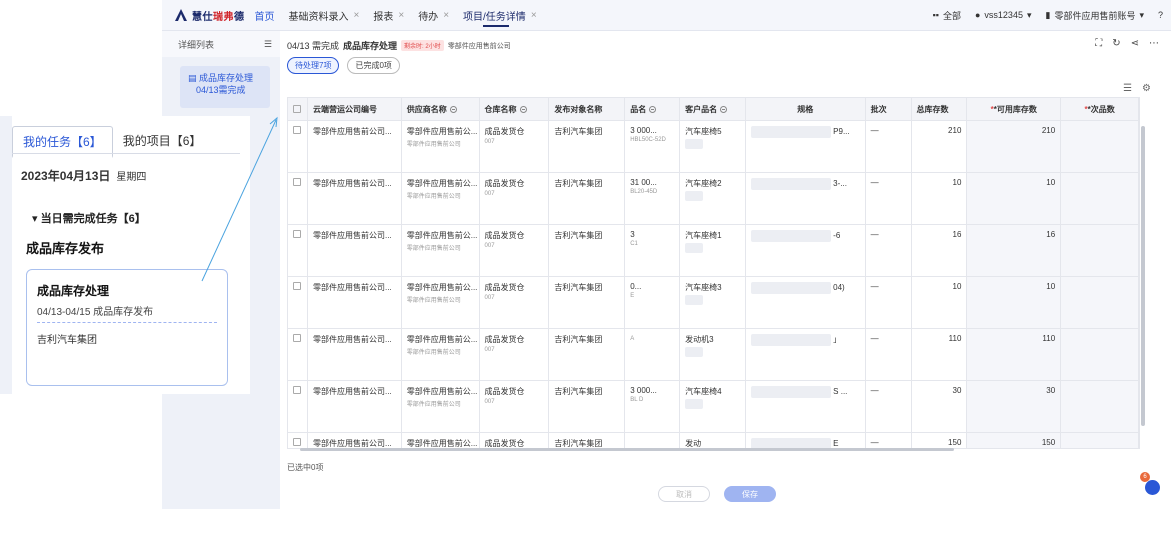 This screenshot has height=552, width=1171. What do you see at coordinates (1146, 88) in the screenshot?
I see `gear-icon: ⚙` at bounding box center [1146, 88].